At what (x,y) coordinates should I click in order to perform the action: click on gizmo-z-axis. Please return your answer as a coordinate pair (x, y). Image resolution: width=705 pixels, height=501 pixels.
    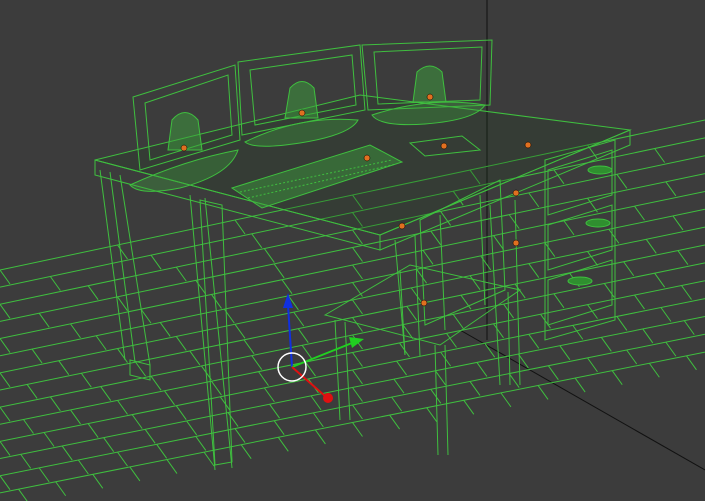
    Looking at the image, I should click on (290, 336).